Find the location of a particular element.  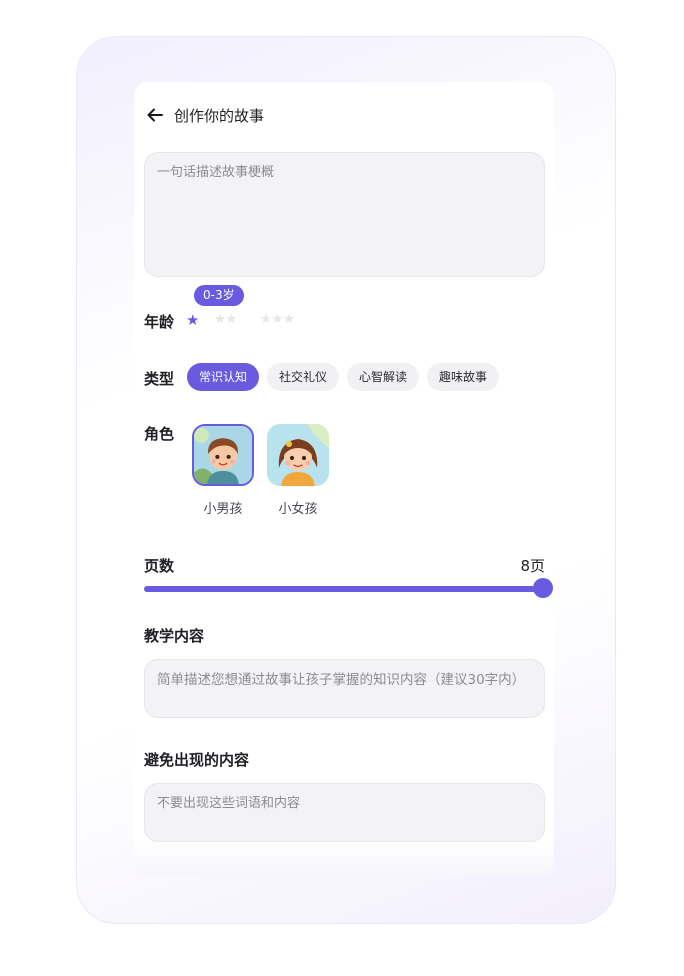

header: 创作你的故事 is located at coordinates (204, 115).